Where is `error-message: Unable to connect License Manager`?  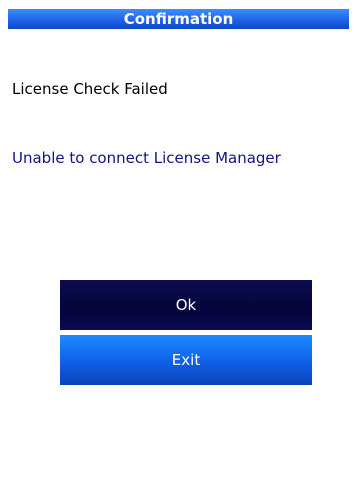 error-message: Unable to connect License Manager is located at coordinates (146, 158).